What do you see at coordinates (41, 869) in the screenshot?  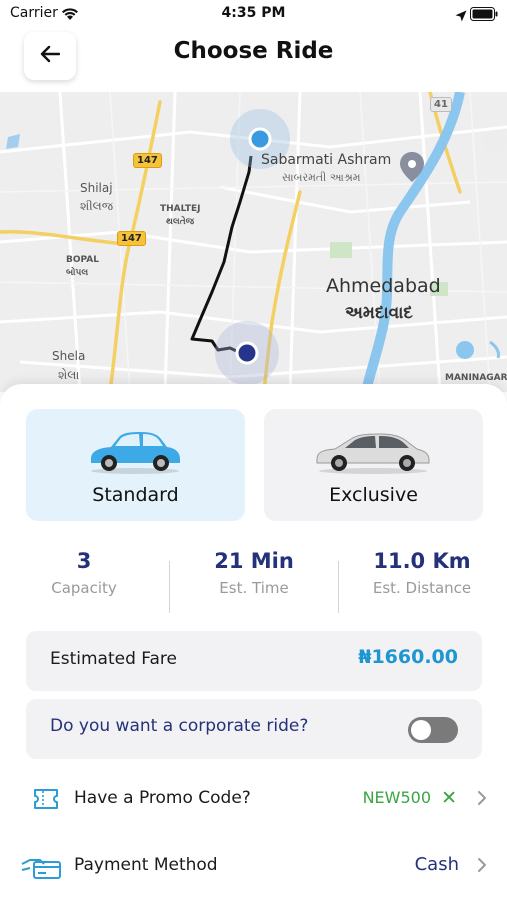 I see `payment-card-icon` at bounding box center [41, 869].